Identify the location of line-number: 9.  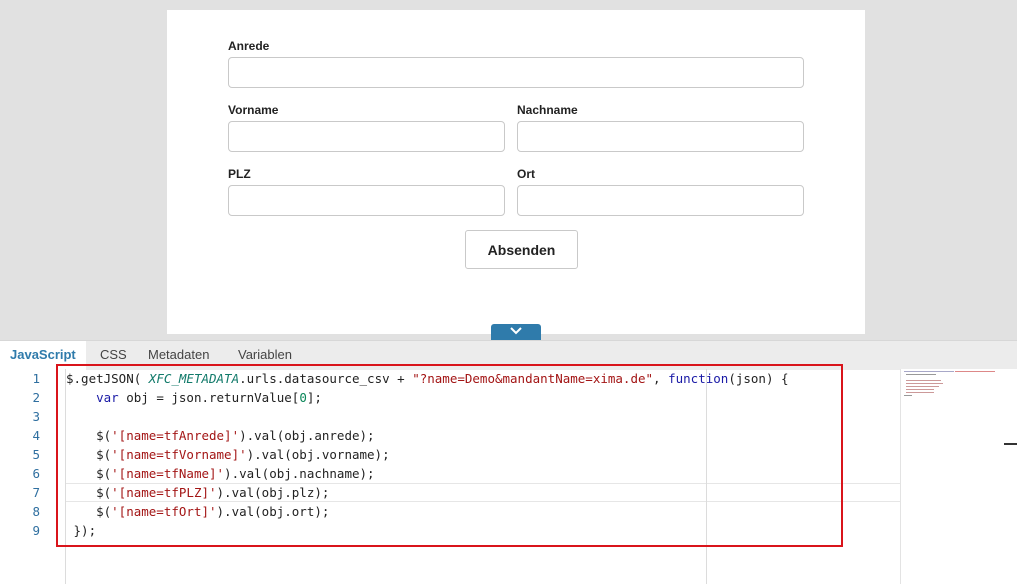
(36, 530).